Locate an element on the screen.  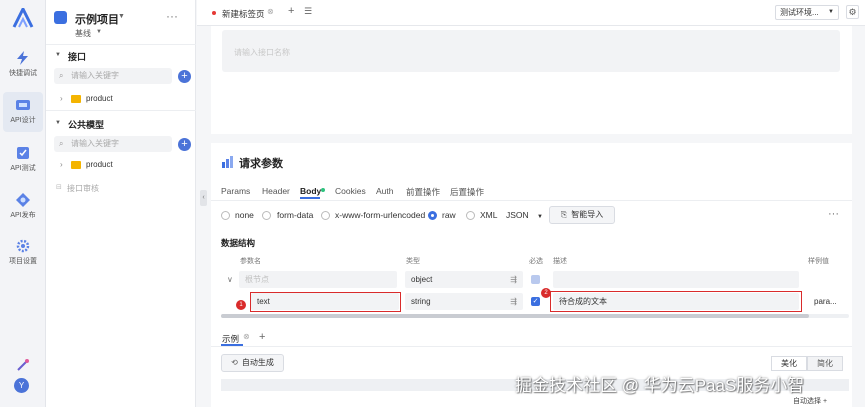
subtab-post-ops: 后置操作 is located at coordinates (467, 192).